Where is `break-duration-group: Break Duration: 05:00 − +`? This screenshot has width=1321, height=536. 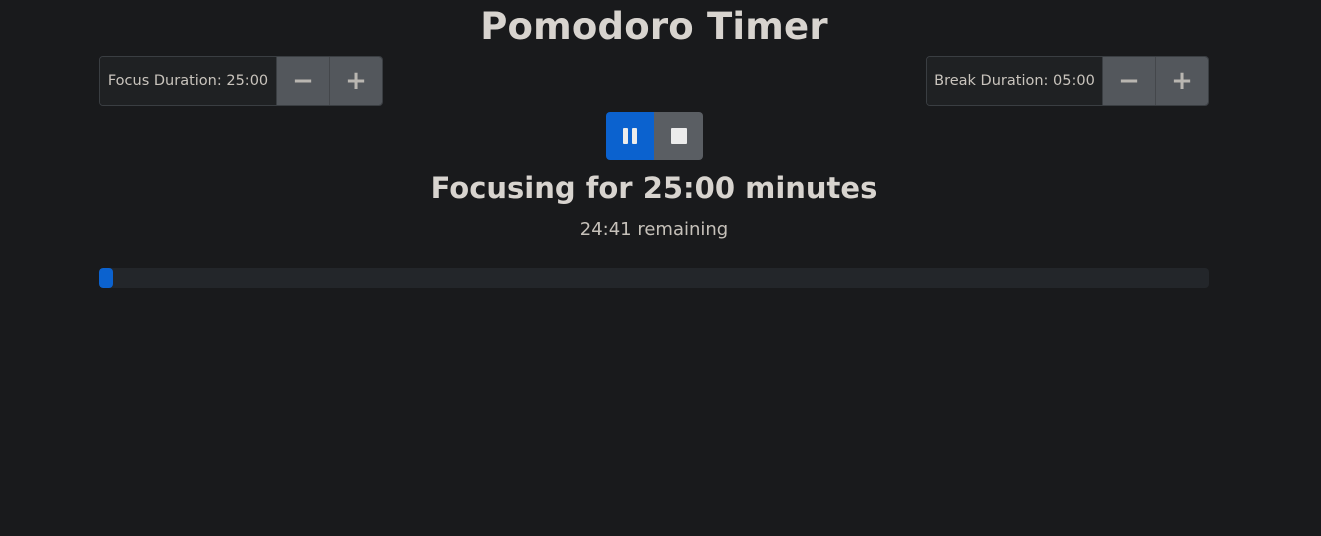
break-duration-group: Break Duration: 05:00 − + is located at coordinates (1067, 81).